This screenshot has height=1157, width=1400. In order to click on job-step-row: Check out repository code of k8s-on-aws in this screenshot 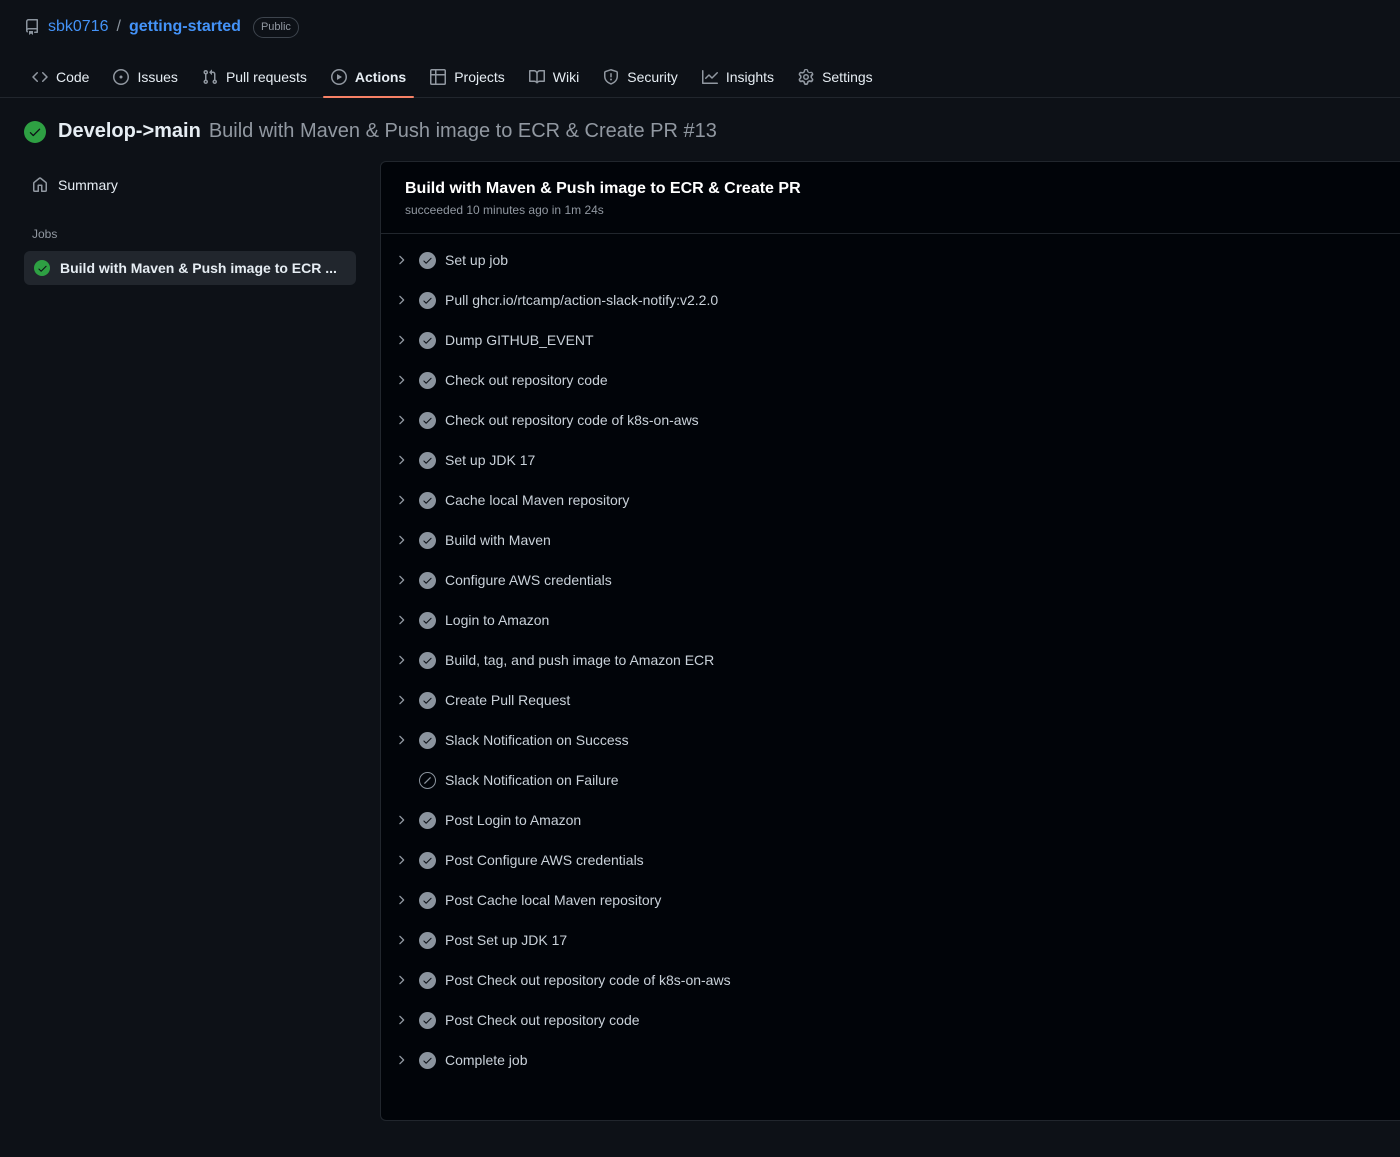, I will do `click(890, 420)`.